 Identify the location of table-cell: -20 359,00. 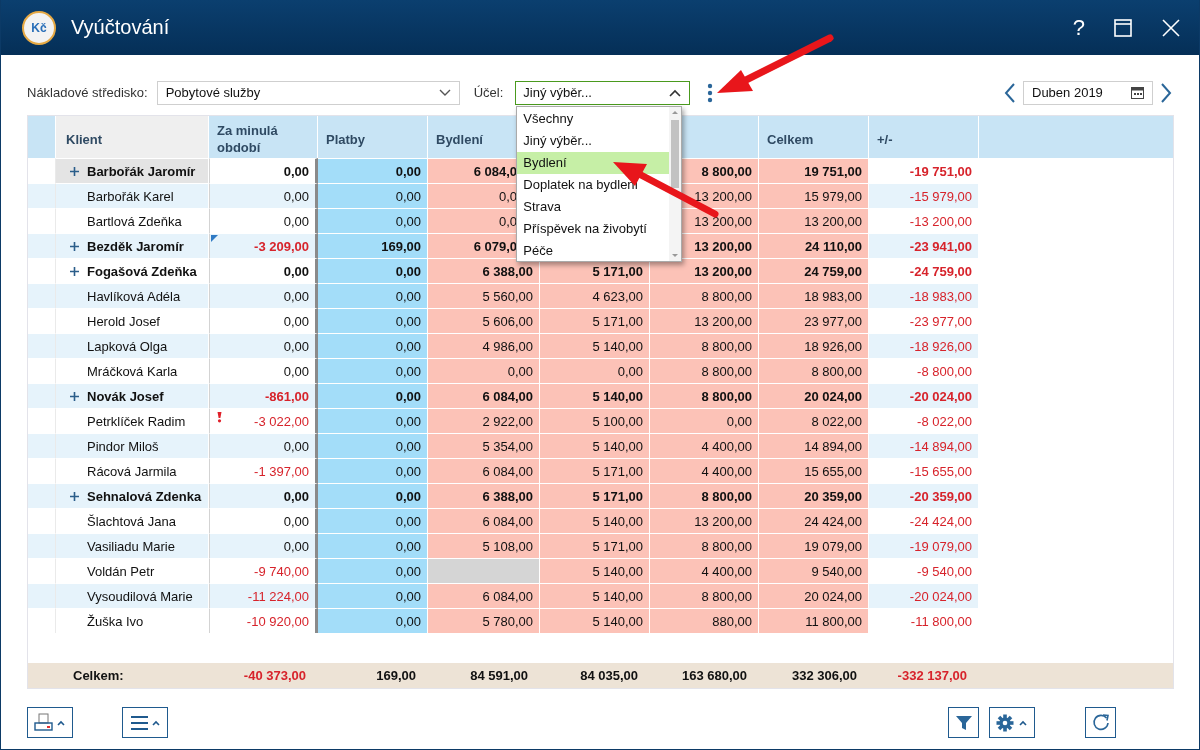
(924, 495).